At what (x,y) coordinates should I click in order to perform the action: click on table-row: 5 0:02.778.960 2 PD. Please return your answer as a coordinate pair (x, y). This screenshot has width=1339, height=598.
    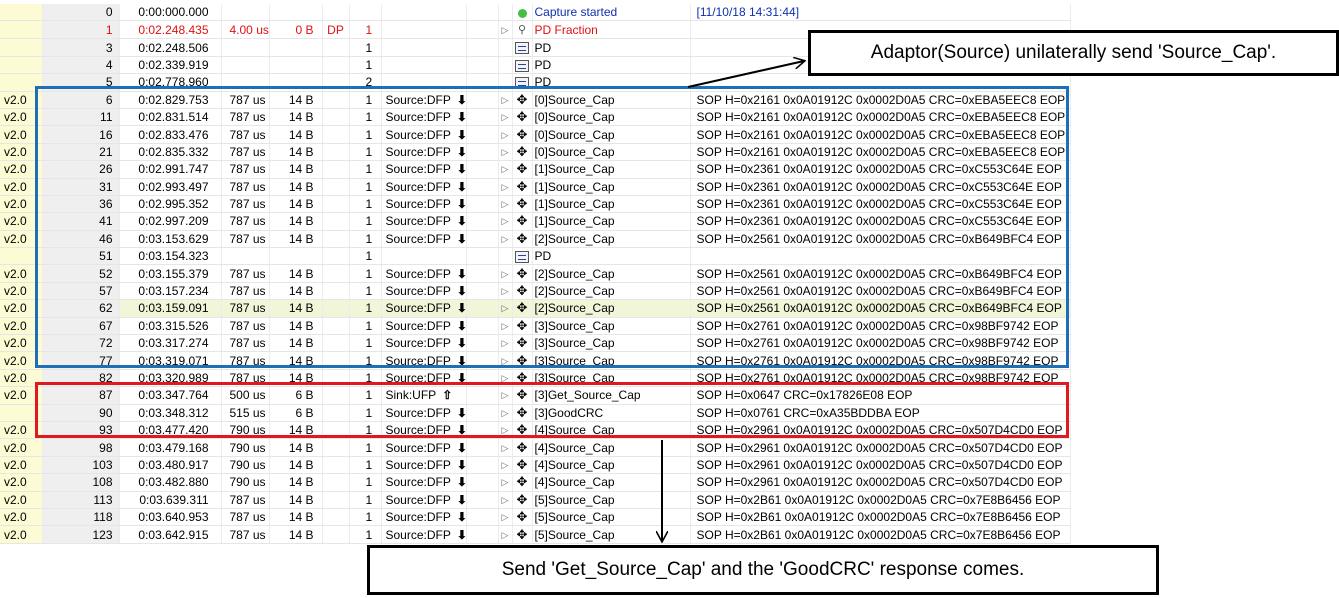
    Looking at the image, I should click on (535, 82).